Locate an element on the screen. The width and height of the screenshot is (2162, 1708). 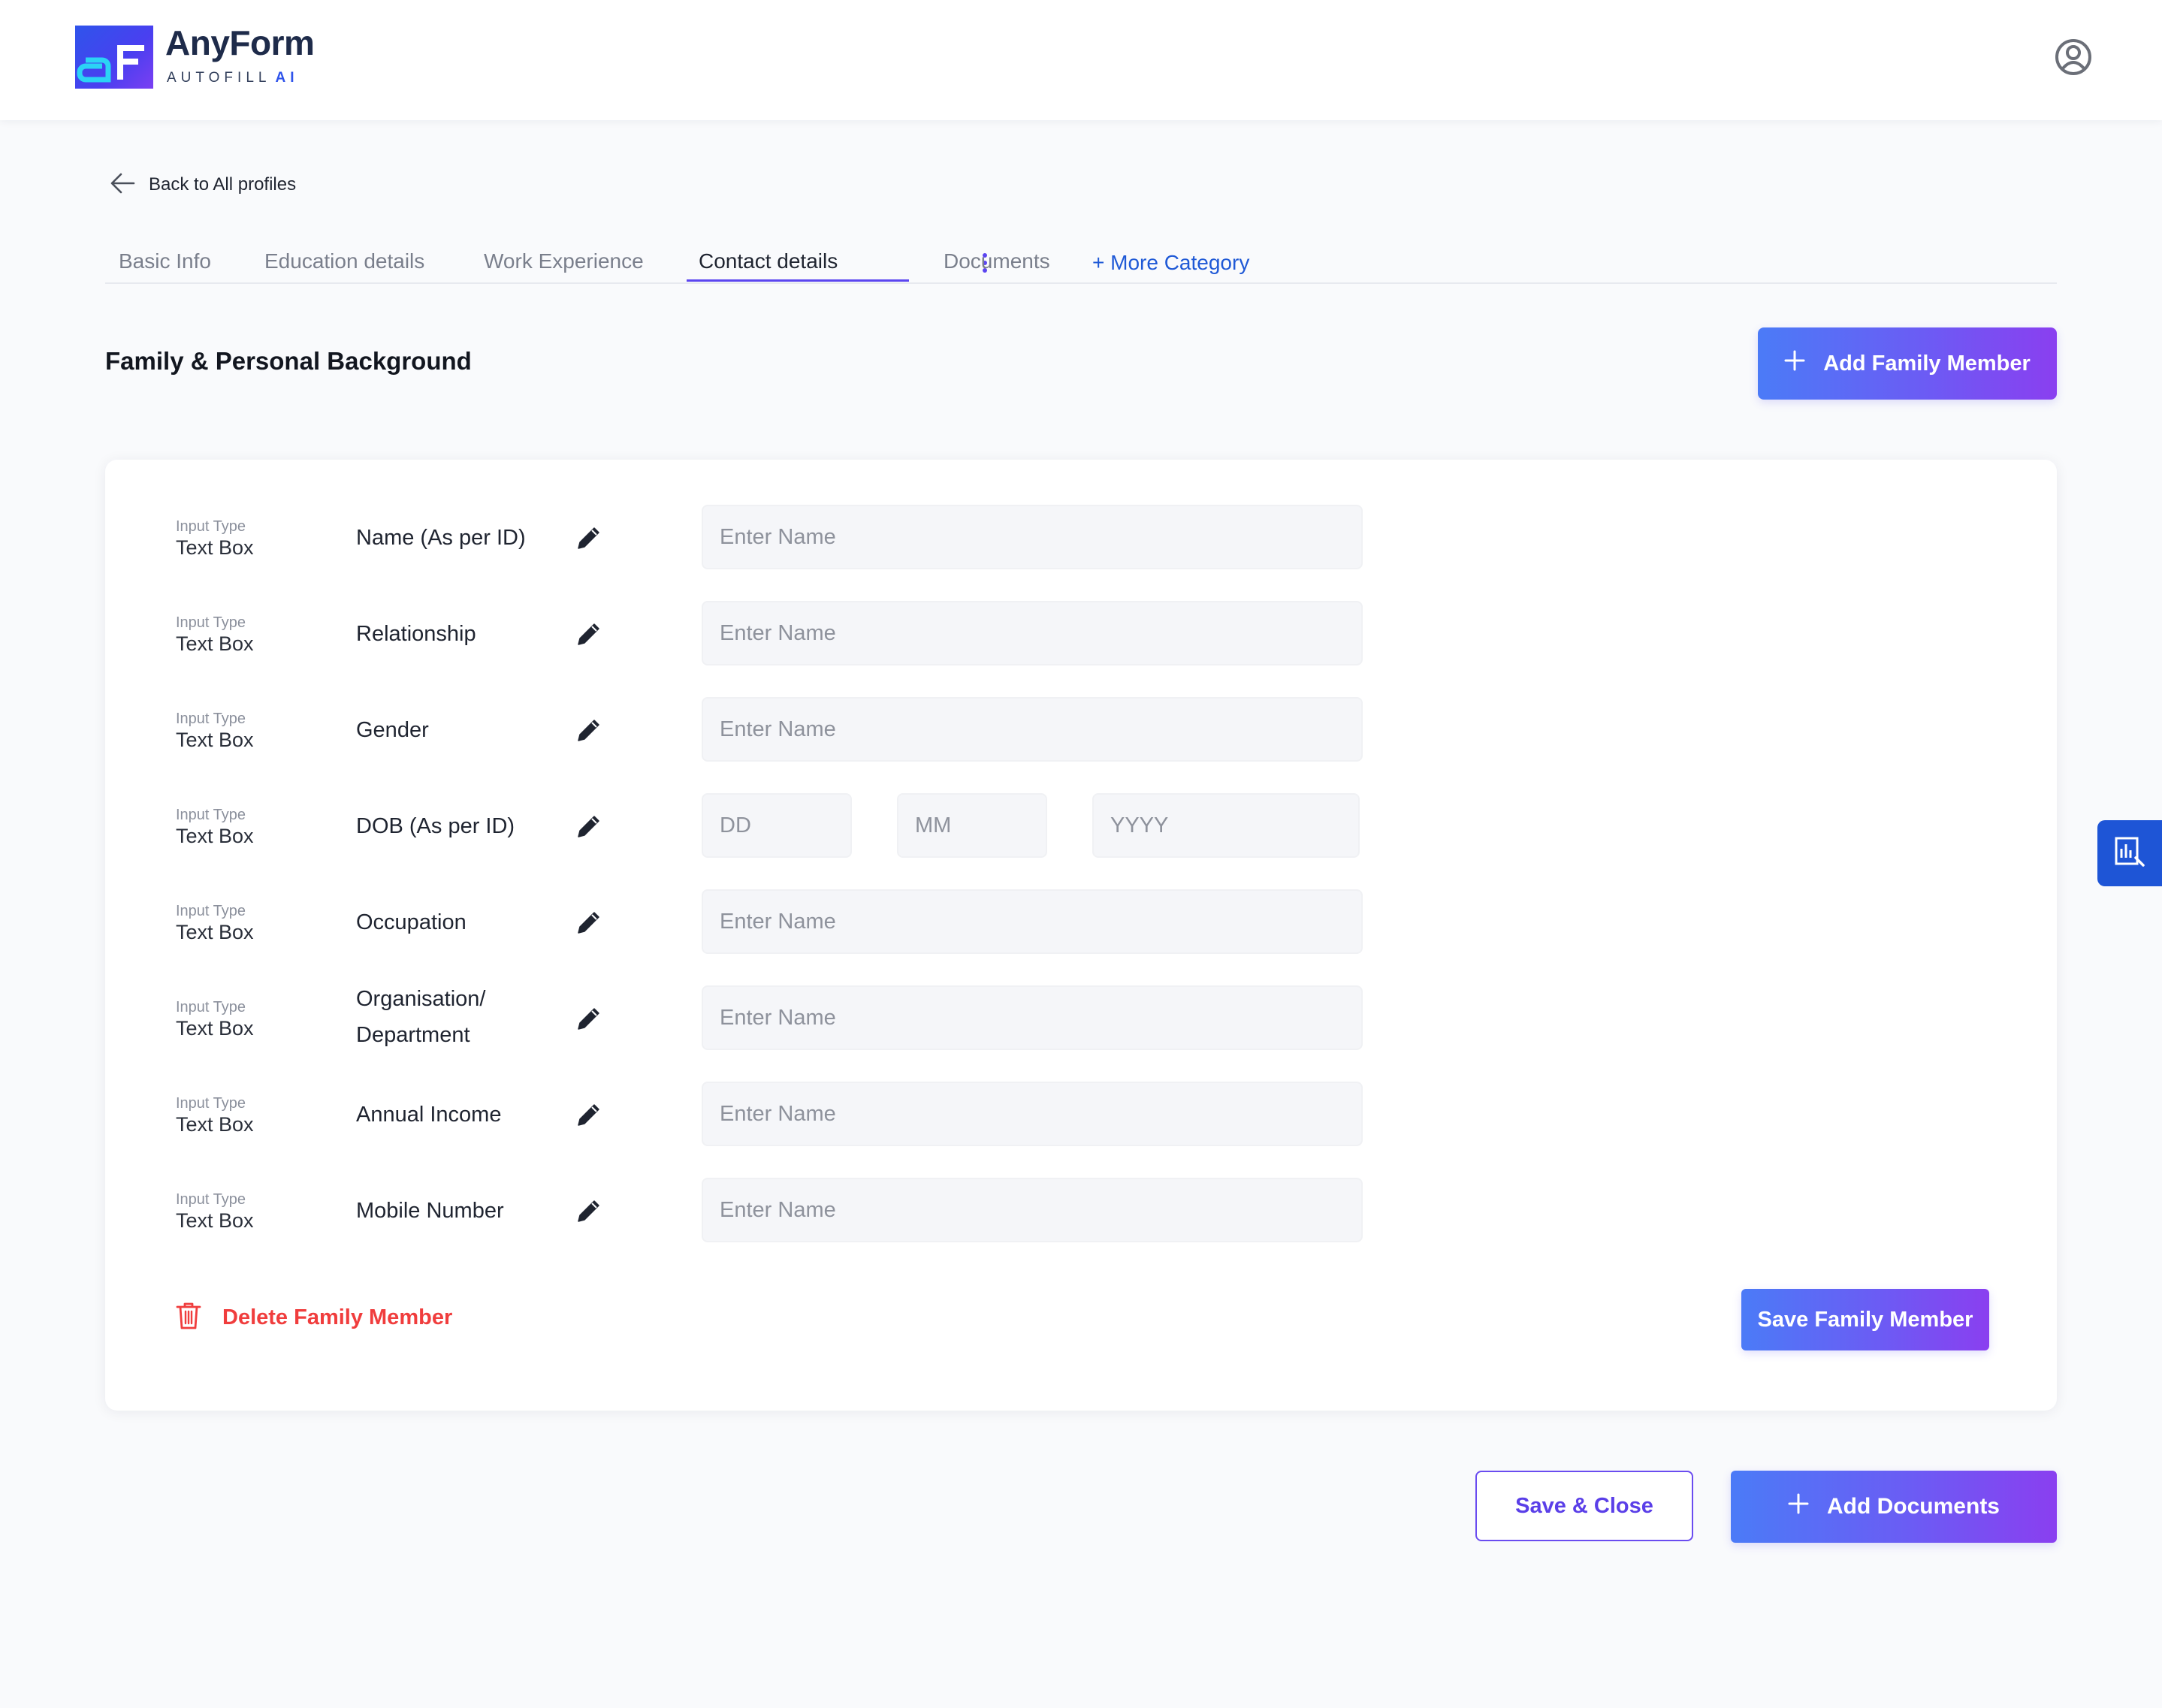
brand-tagline-text: AUTOFILL is located at coordinates (219, 78).